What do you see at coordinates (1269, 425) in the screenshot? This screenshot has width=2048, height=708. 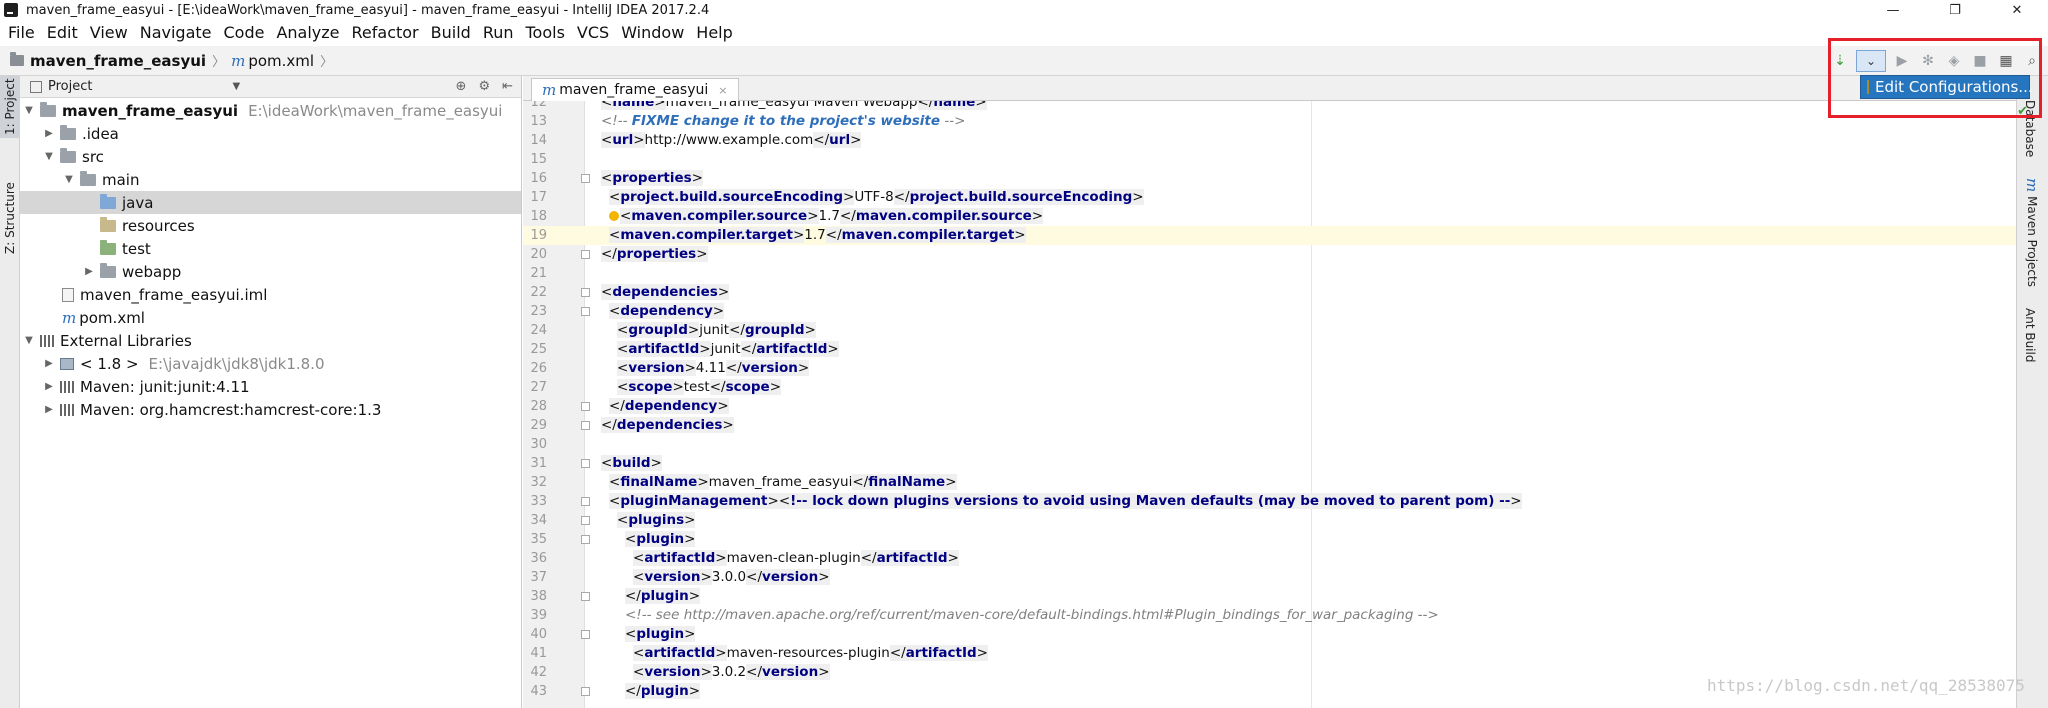 I see `code-line: 29 </dependencies>` at bounding box center [1269, 425].